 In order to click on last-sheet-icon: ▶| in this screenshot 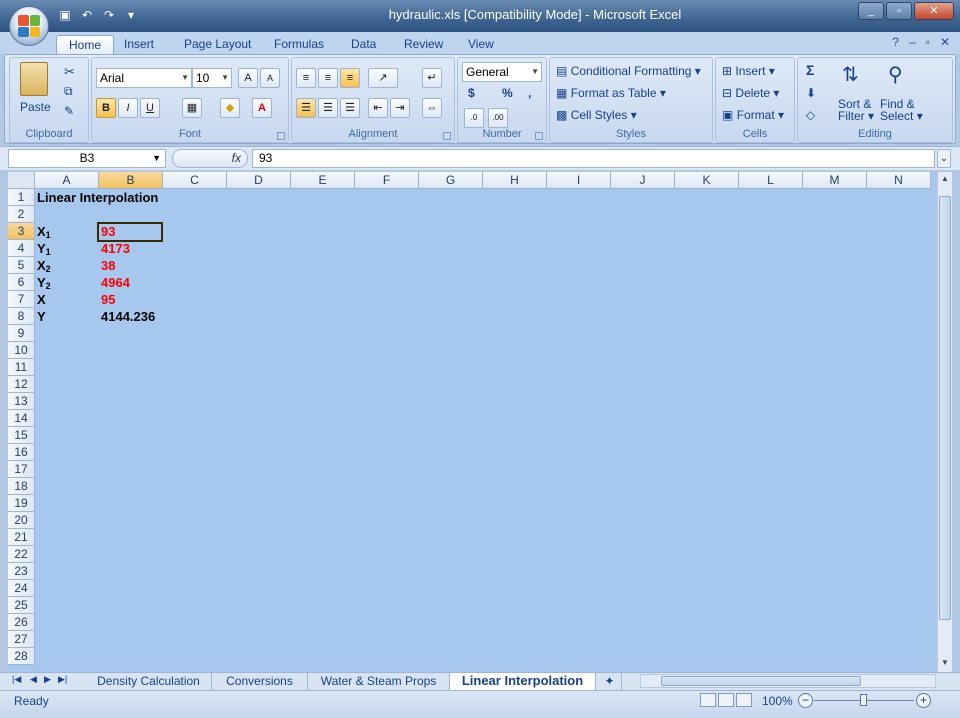, I will do `click(62, 679)`.